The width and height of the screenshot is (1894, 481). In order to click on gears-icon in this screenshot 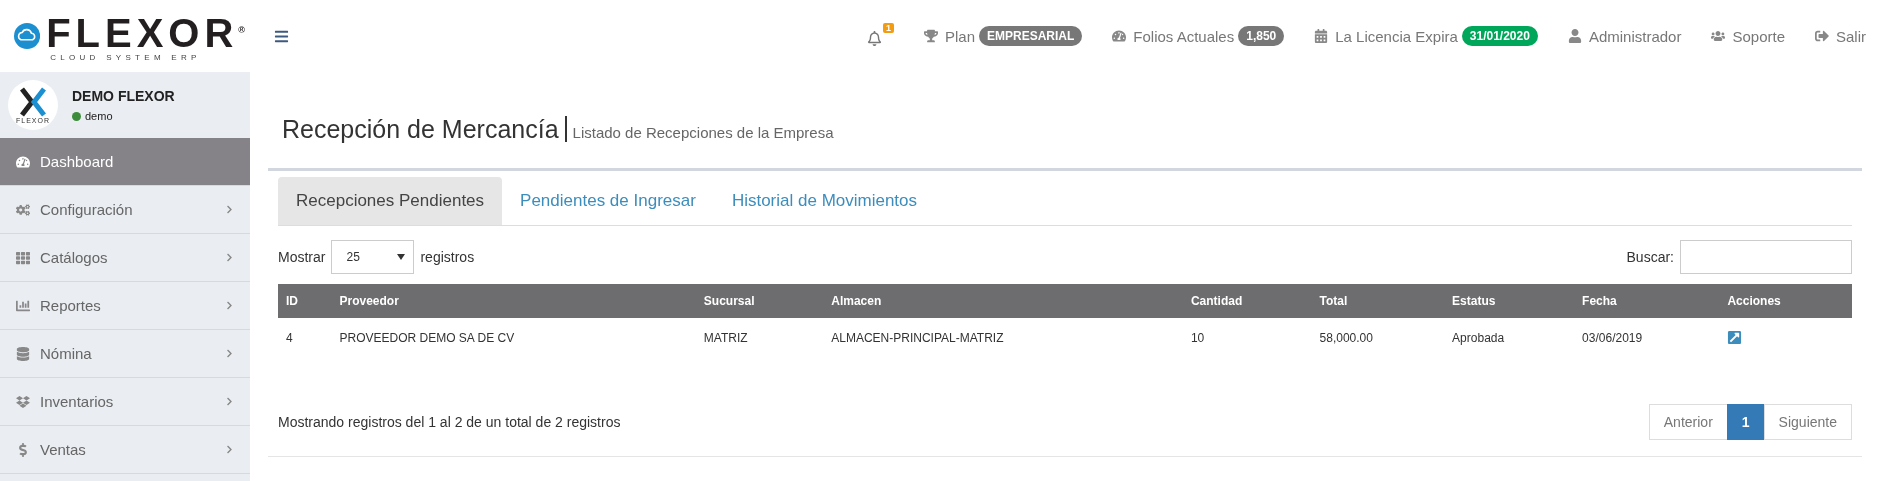, I will do `click(23, 209)`.